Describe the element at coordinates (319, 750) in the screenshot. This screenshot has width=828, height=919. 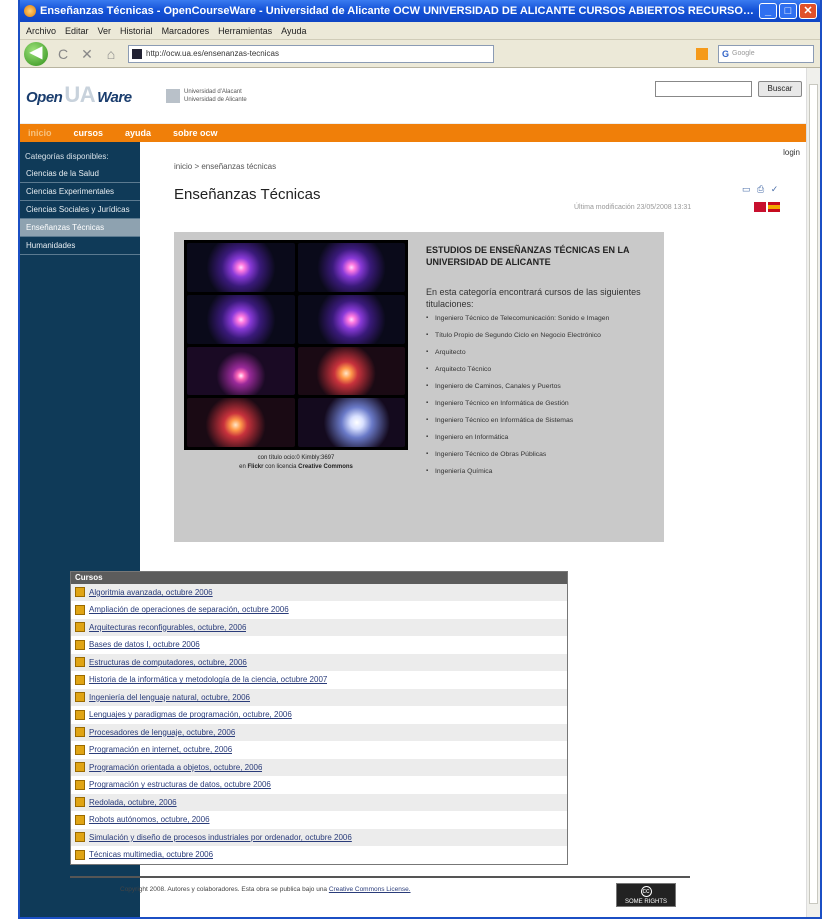
I see `course-row: Programación en internet, octubre, 2006` at that location.